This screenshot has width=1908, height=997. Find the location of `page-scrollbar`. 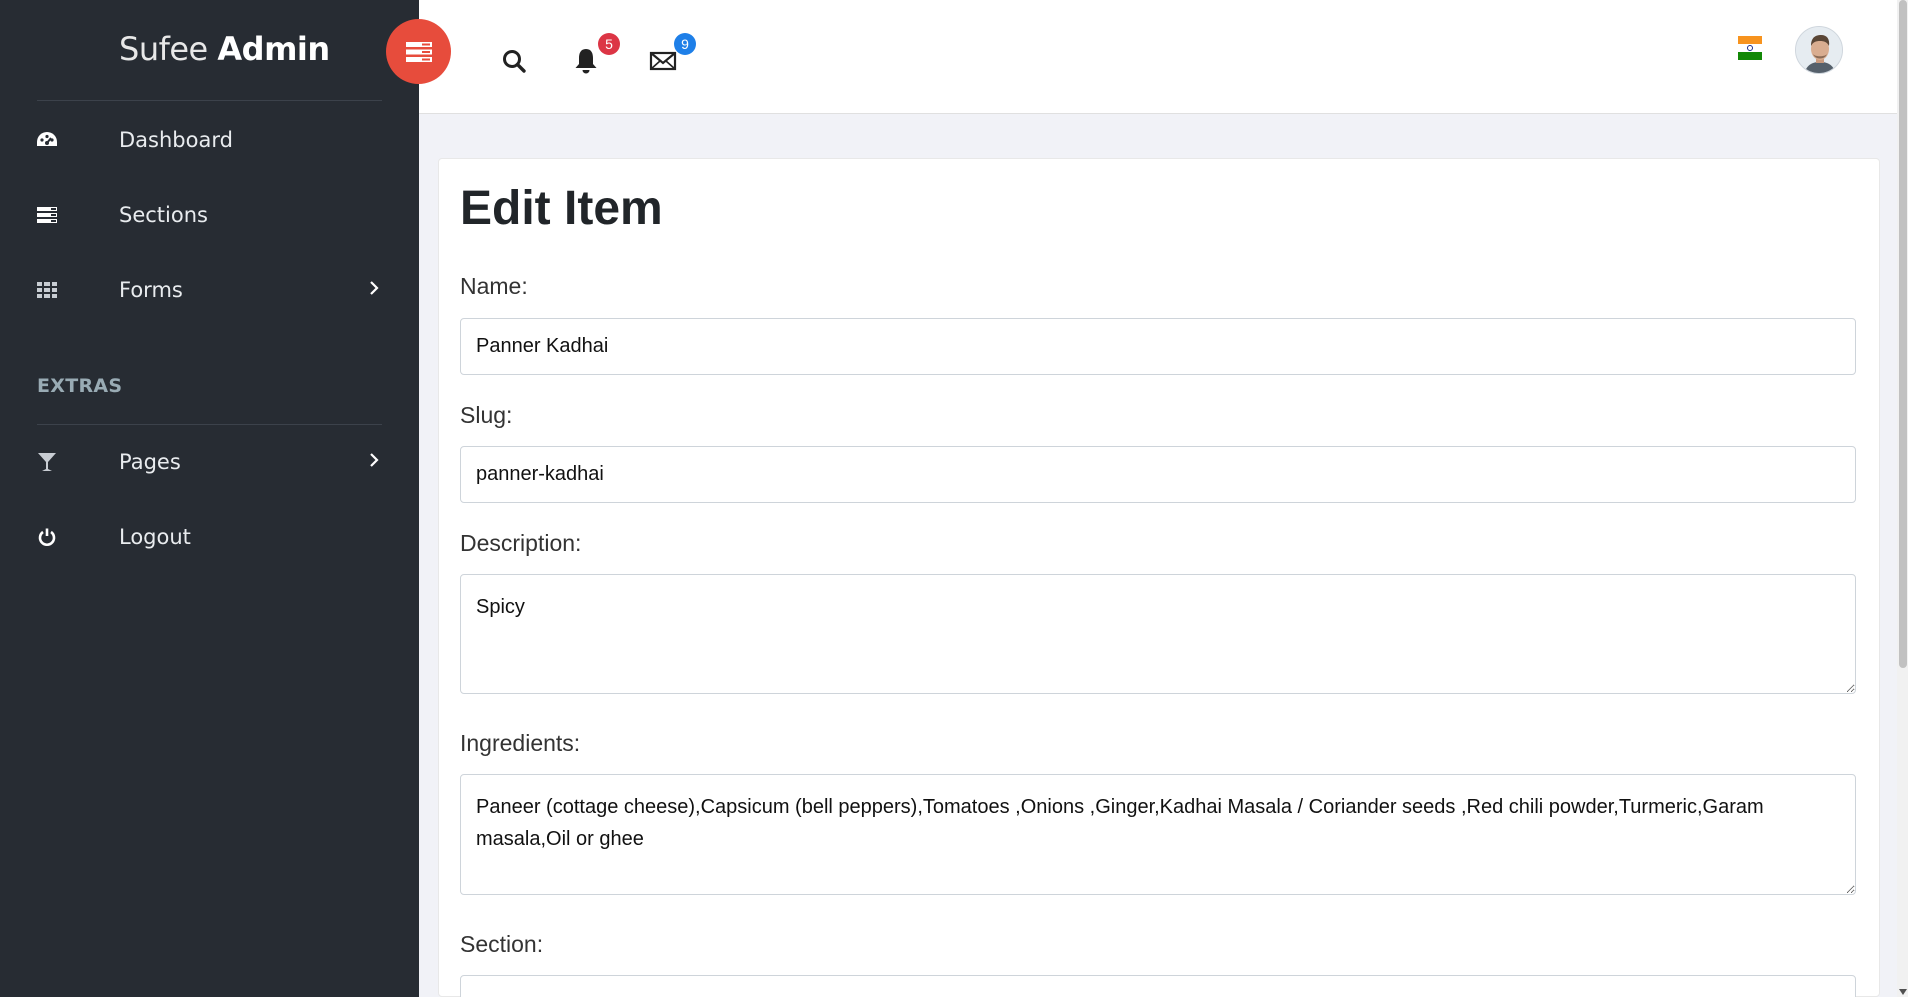

page-scrollbar is located at coordinates (1902, 498).